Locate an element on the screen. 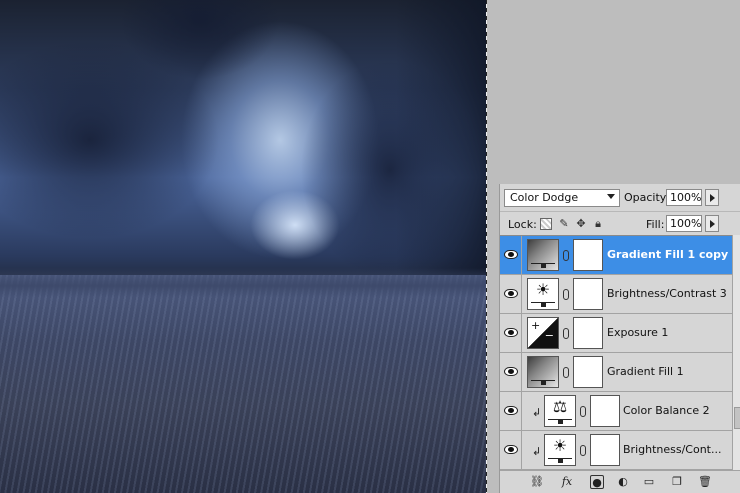 Image resolution: width=740 pixels, height=493 pixels. exposure-icon: + − is located at coordinates (543, 333).